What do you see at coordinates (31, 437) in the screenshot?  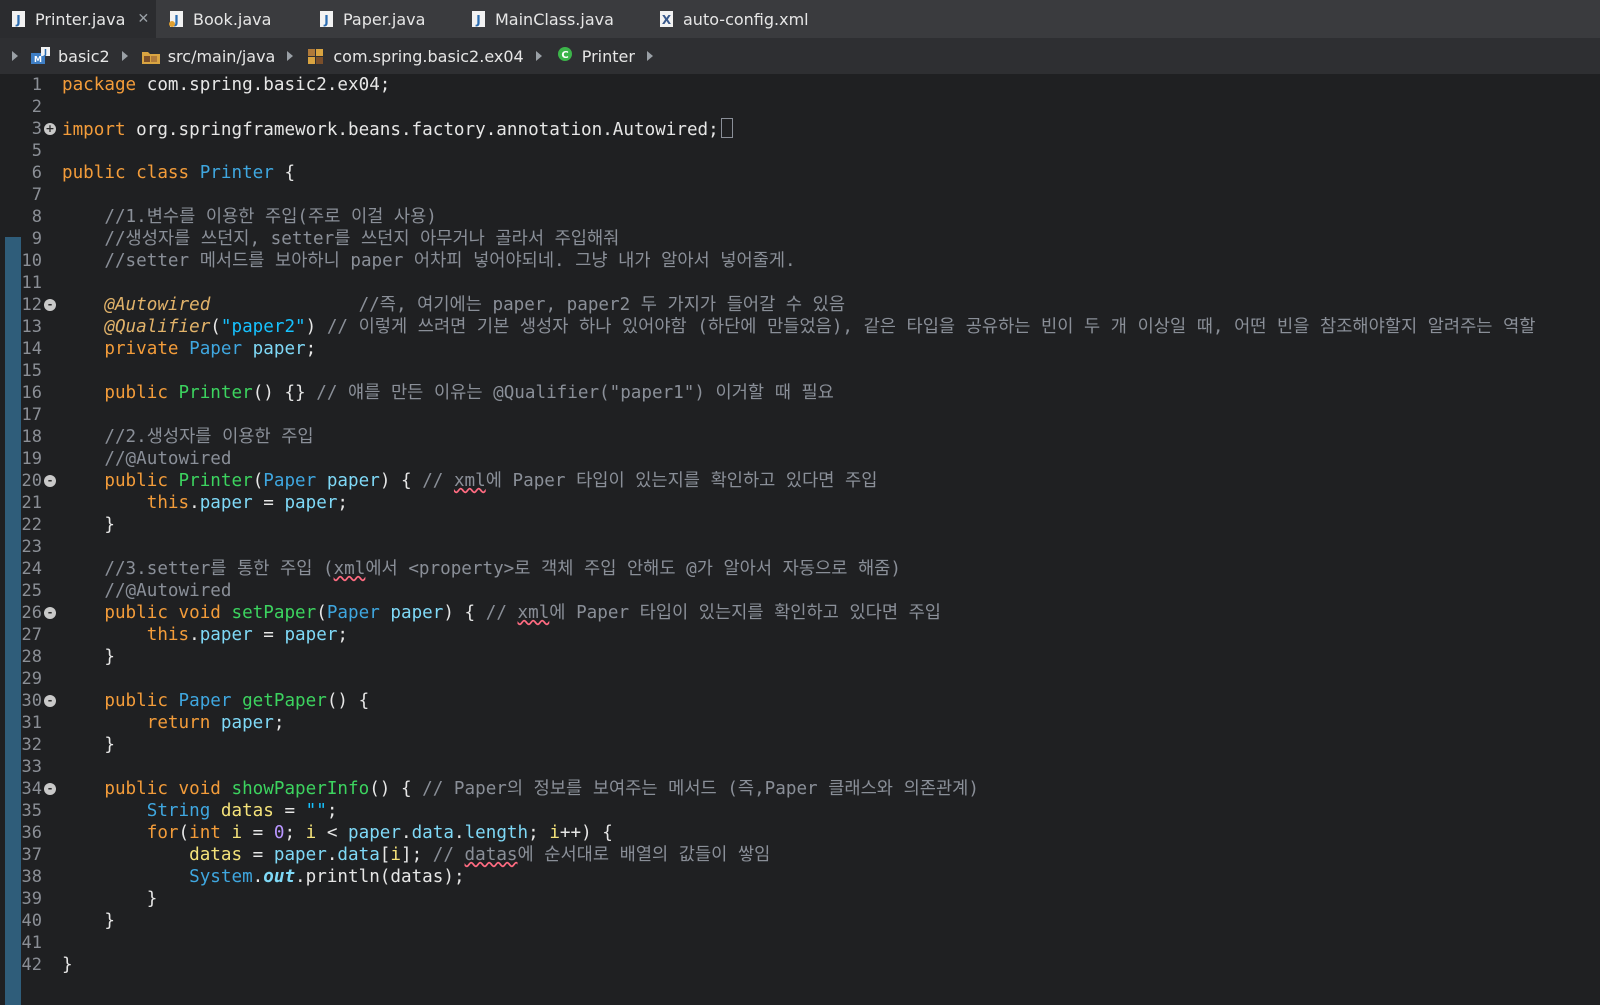 I see `line-number: 18` at bounding box center [31, 437].